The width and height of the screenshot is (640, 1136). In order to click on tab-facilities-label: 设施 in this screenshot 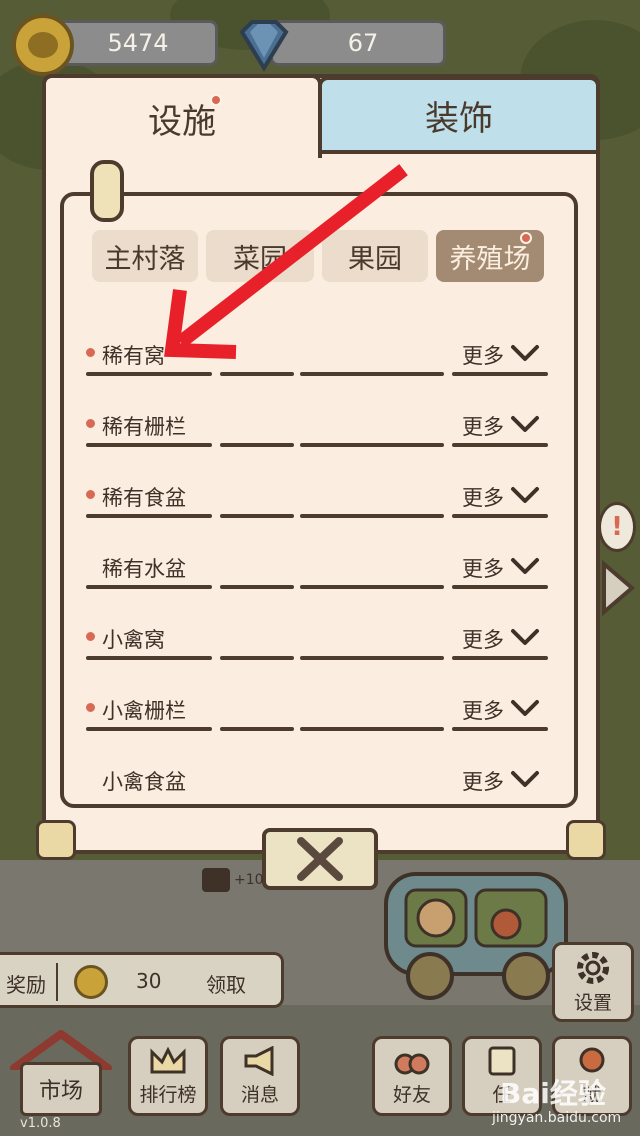, I will do `click(182, 121)`.